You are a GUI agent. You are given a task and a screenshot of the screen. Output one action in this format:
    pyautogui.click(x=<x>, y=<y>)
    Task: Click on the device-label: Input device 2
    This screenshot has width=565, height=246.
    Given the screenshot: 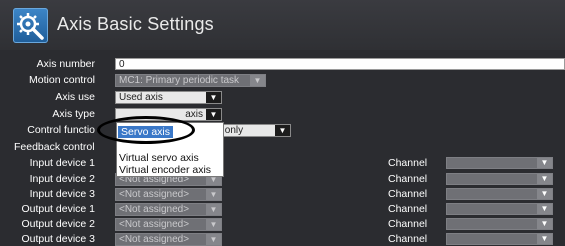 What is the action you would take?
    pyautogui.click(x=62, y=179)
    